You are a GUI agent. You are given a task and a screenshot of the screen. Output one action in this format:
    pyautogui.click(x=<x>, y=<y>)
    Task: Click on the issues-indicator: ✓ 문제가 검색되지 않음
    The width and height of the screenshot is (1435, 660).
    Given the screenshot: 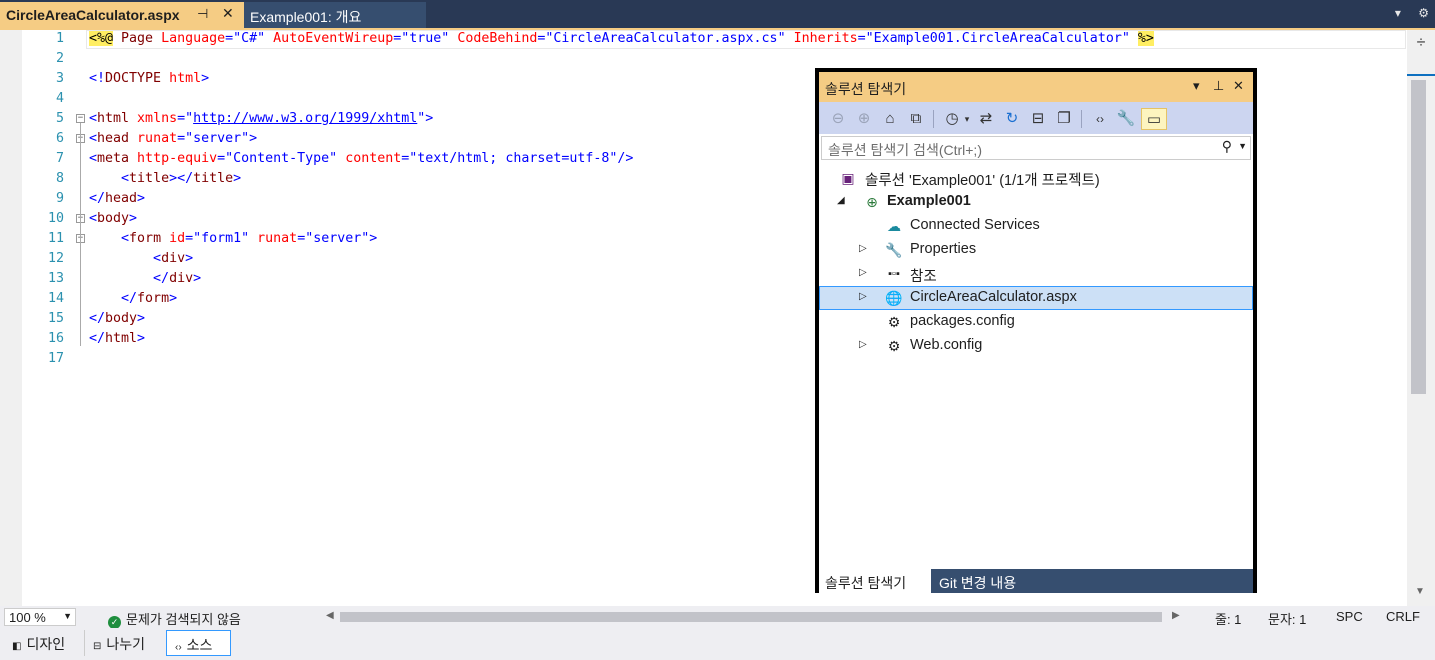 What is the action you would take?
    pyautogui.click(x=174, y=619)
    